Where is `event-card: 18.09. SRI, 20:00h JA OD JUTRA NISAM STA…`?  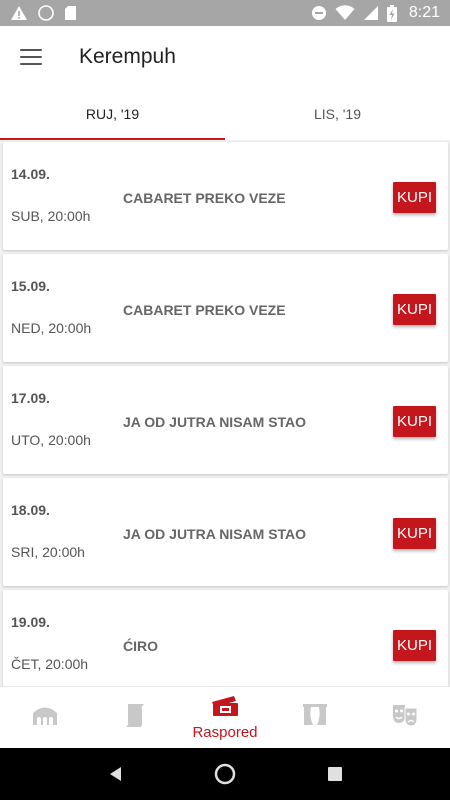 event-card: 18.09. SRI, 20:00h JA OD JUTRA NISAM STA… is located at coordinates (225, 532).